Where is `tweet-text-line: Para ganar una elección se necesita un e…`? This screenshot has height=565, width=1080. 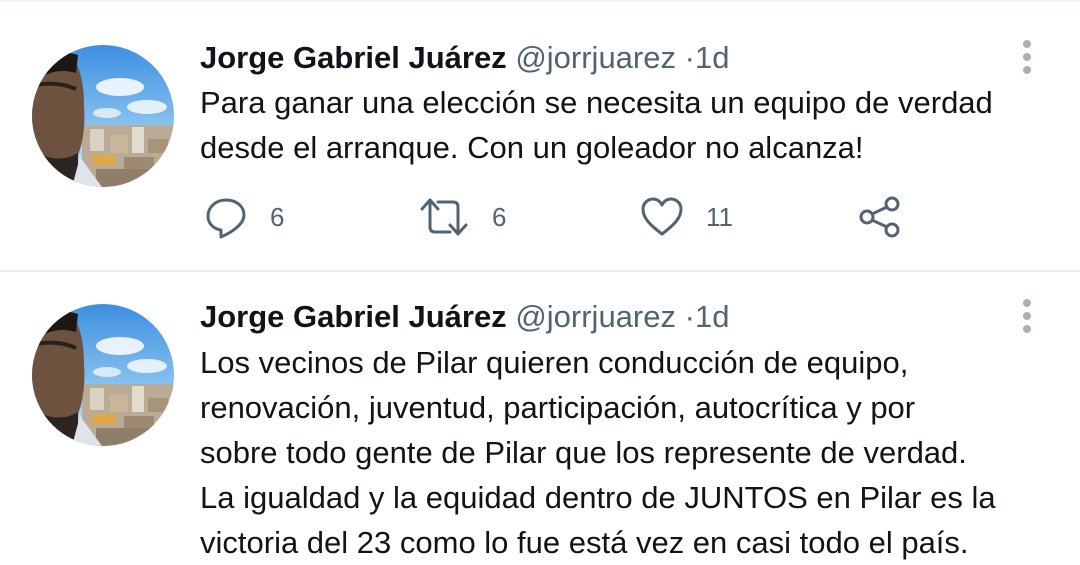 tweet-text-line: Para ganar una elección se necesita un e… is located at coordinates (596, 102).